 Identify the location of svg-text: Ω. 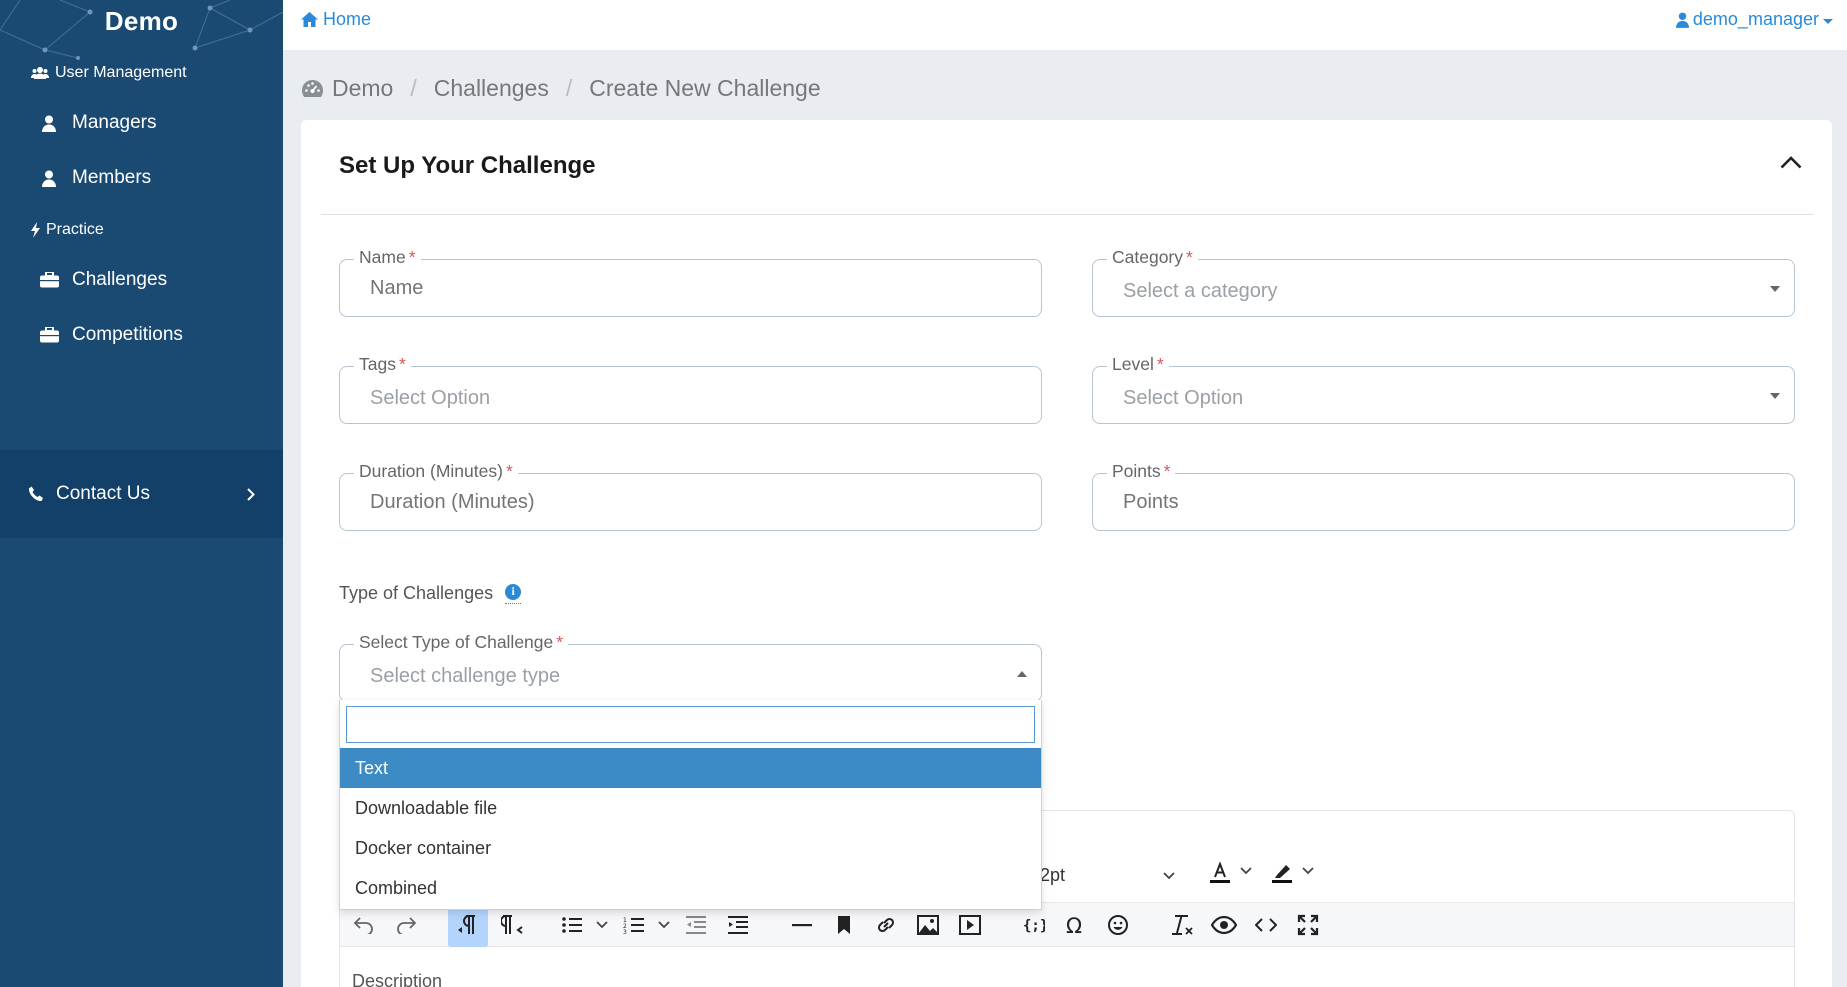
(1074, 925).